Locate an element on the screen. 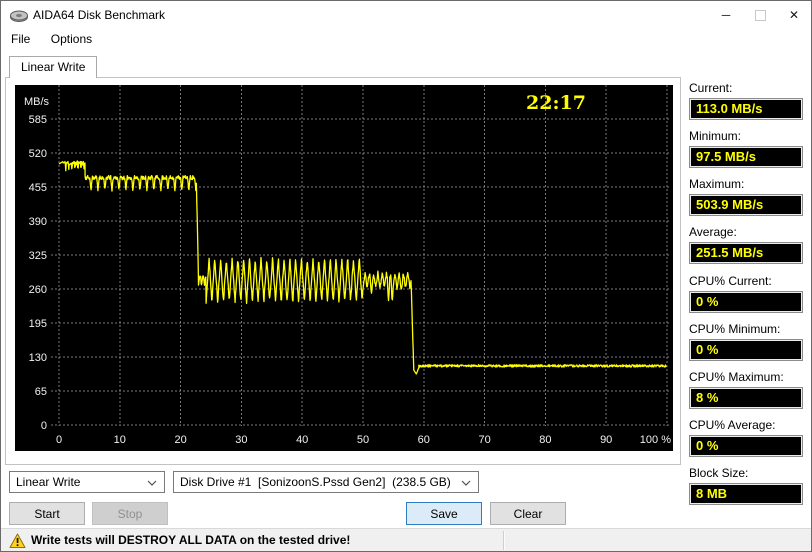 The width and height of the screenshot is (812, 552). stat-value: 251.5 MB/s is located at coordinates (730, 252).